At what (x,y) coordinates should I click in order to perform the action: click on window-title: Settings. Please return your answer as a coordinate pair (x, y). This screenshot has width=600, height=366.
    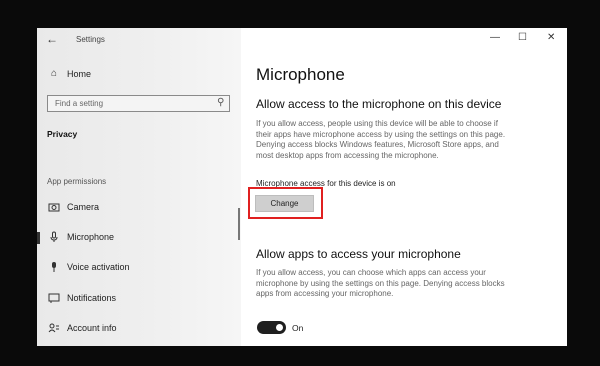
    Looking at the image, I should click on (90, 39).